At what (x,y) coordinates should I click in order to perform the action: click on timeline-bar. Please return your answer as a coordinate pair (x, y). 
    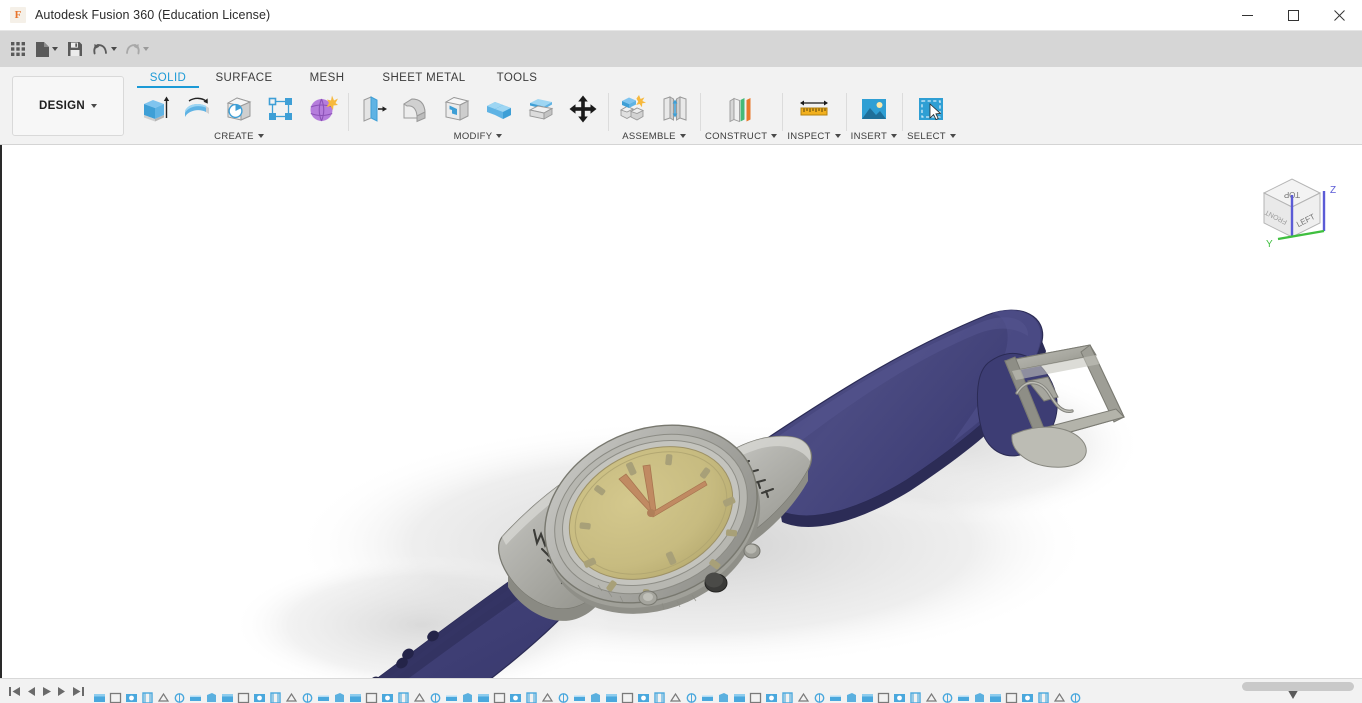
    Looking at the image, I should click on (681, 690).